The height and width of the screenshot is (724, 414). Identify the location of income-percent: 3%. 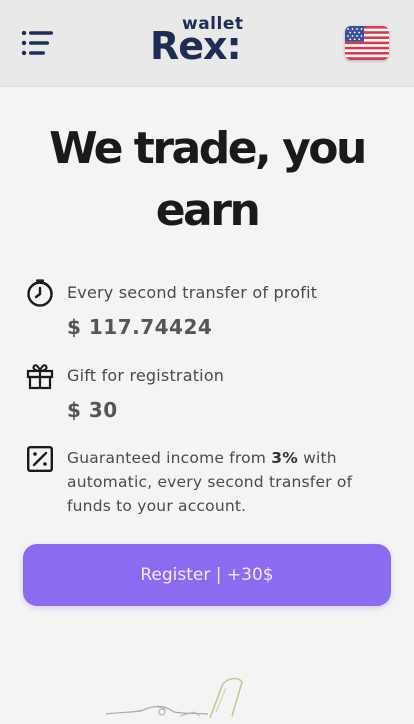
(284, 458).